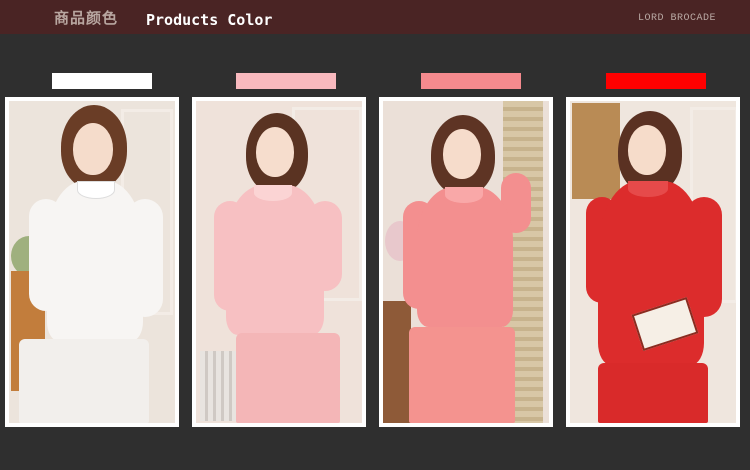  What do you see at coordinates (471, 81) in the screenshot?
I see `color-swatch-coral-pink` at bounding box center [471, 81].